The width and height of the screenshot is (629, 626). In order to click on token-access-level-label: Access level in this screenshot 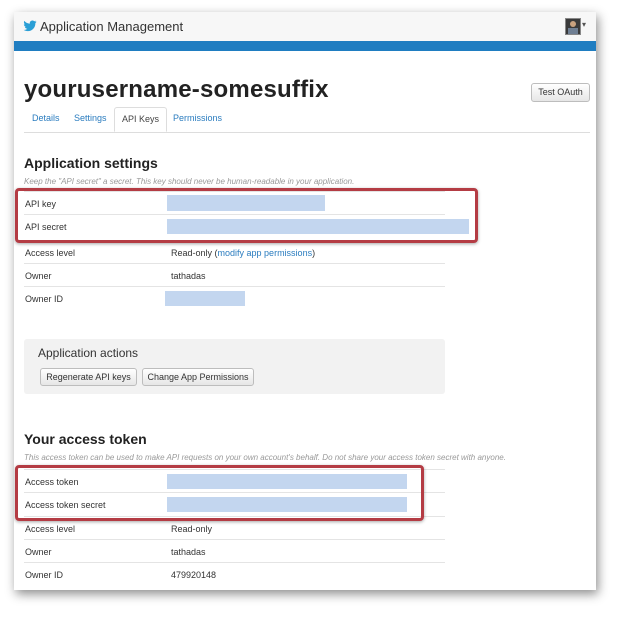, I will do `click(50, 529)`.